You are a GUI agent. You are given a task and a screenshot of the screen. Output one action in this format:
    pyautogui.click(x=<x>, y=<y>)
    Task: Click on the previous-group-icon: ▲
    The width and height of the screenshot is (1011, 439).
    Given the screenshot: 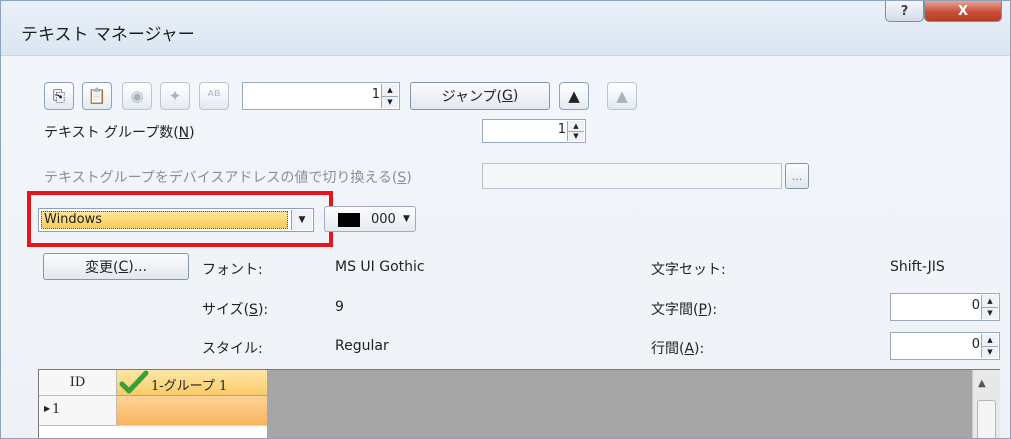 What is the action you would take?
    pyautogui.click(x=574, y=96)
    